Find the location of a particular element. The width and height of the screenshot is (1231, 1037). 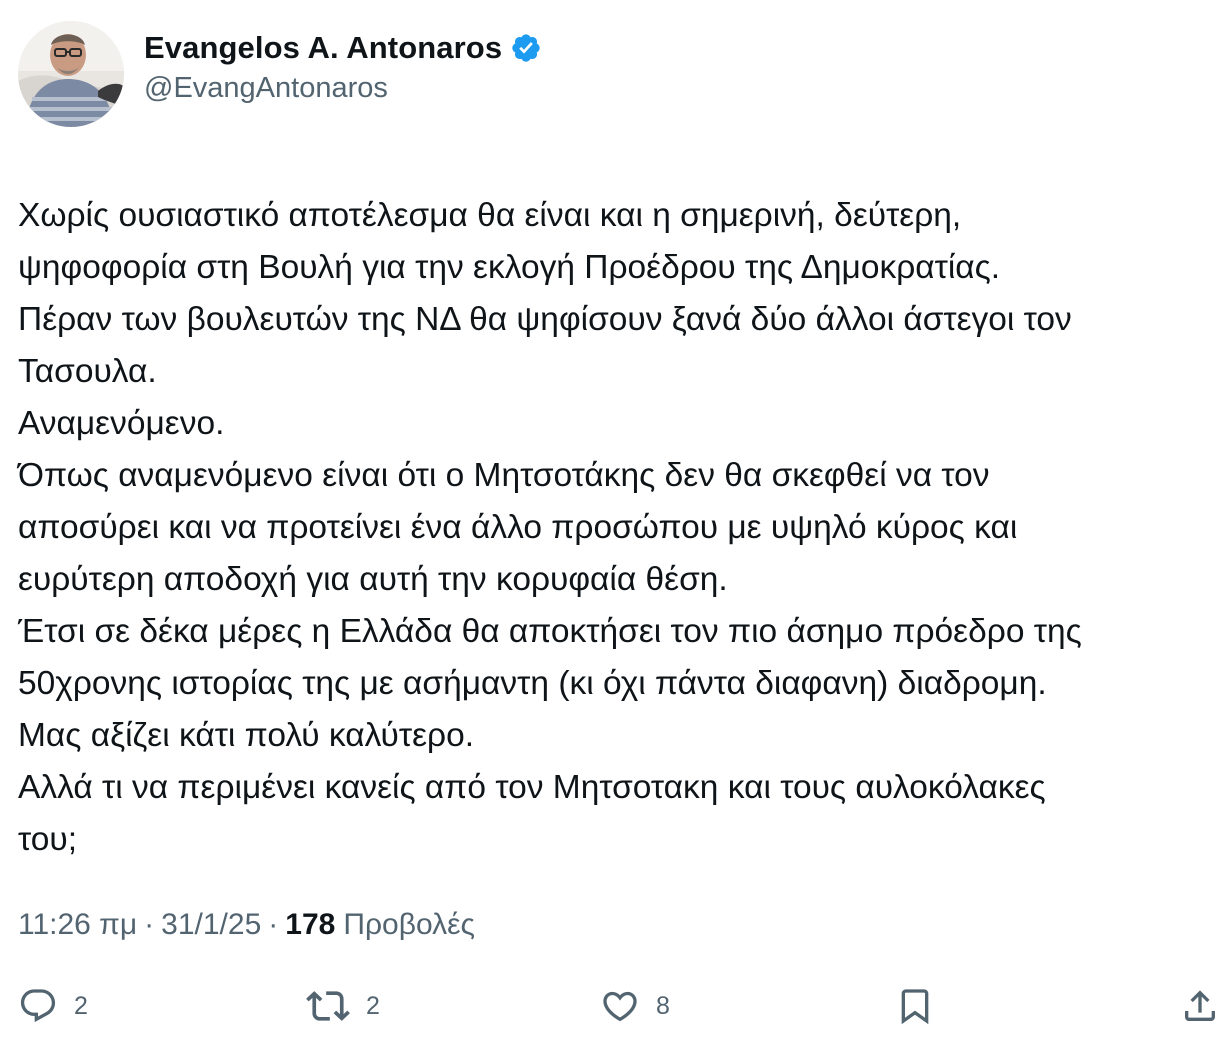

tweet-text-line: Τασουλα. is located at coordinates (87, 371).